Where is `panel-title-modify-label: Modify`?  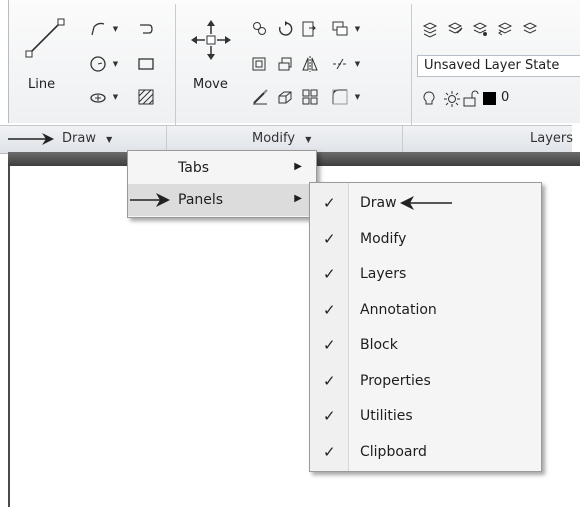 panel-title-modify-label: Modify is located at coordinates (274, 138).